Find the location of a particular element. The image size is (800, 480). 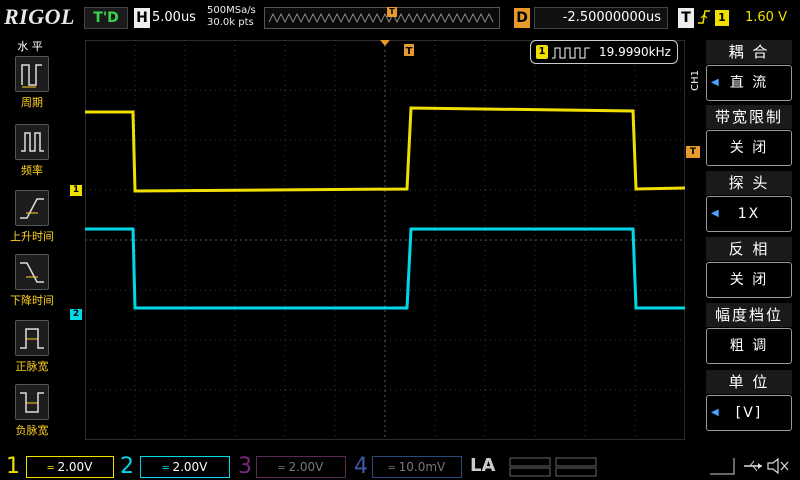

rise-time-icon is located at coordinates (32, 208).